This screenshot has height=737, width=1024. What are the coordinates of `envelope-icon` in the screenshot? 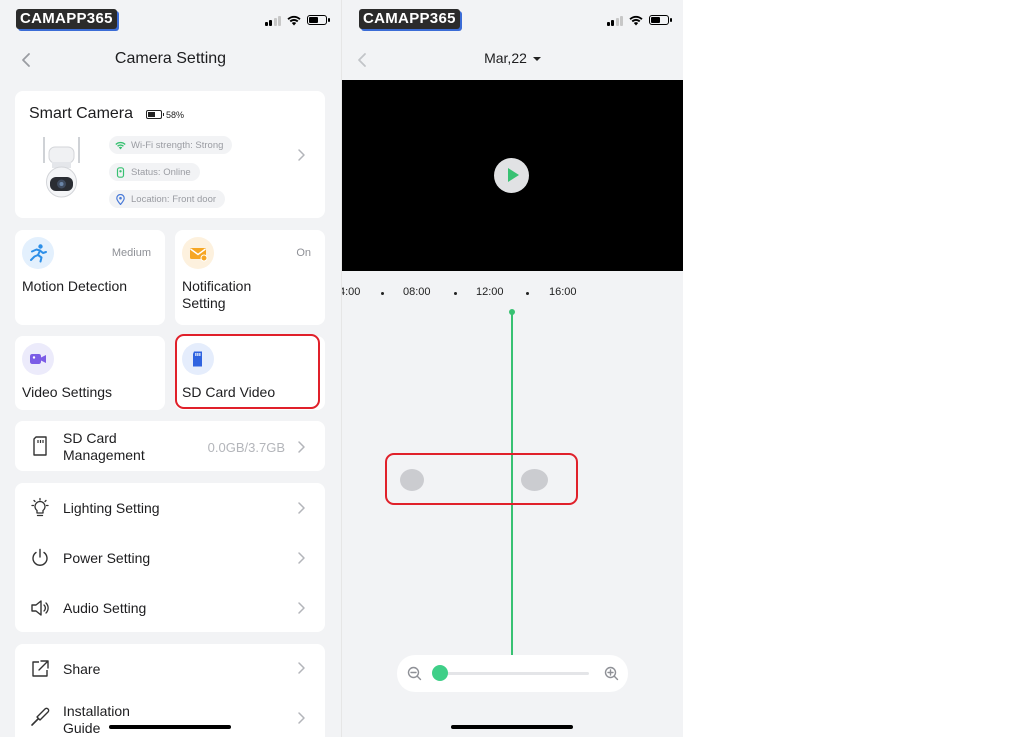 It's located at (198, 253).